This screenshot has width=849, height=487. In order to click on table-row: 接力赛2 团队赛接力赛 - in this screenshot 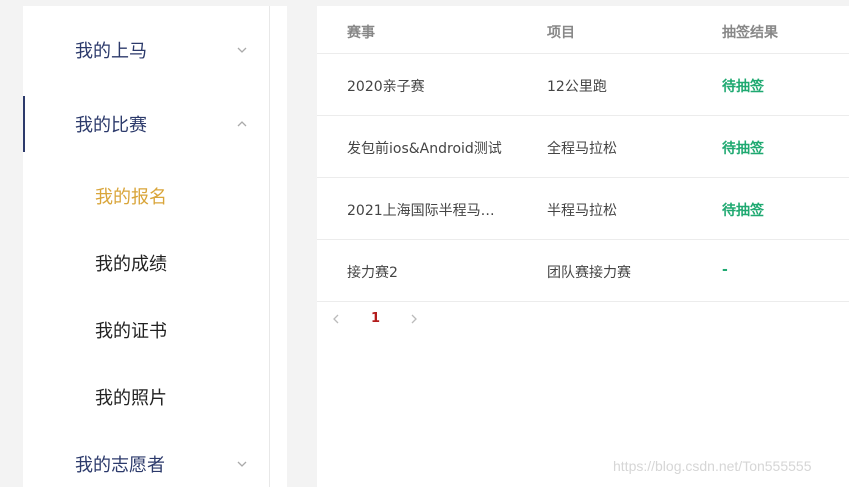, I will do `click(583, 271)`.